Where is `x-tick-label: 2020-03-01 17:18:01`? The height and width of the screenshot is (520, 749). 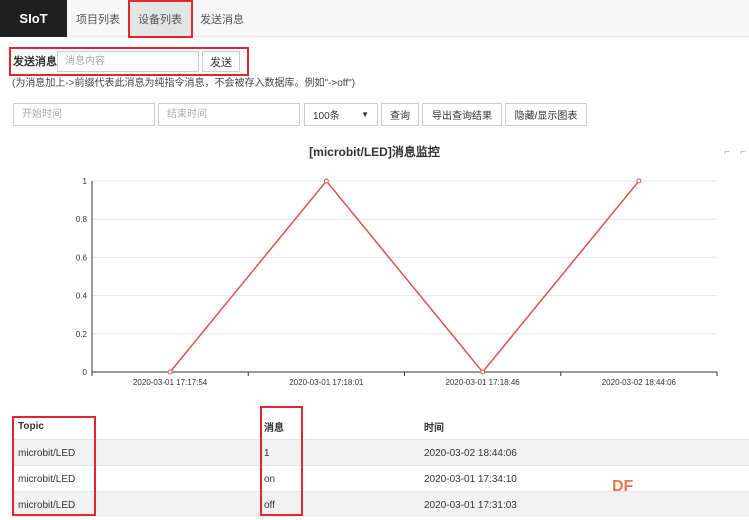
x-tick-label: 2020-03-01 17:18:01 is located at coordinates (326, 382).